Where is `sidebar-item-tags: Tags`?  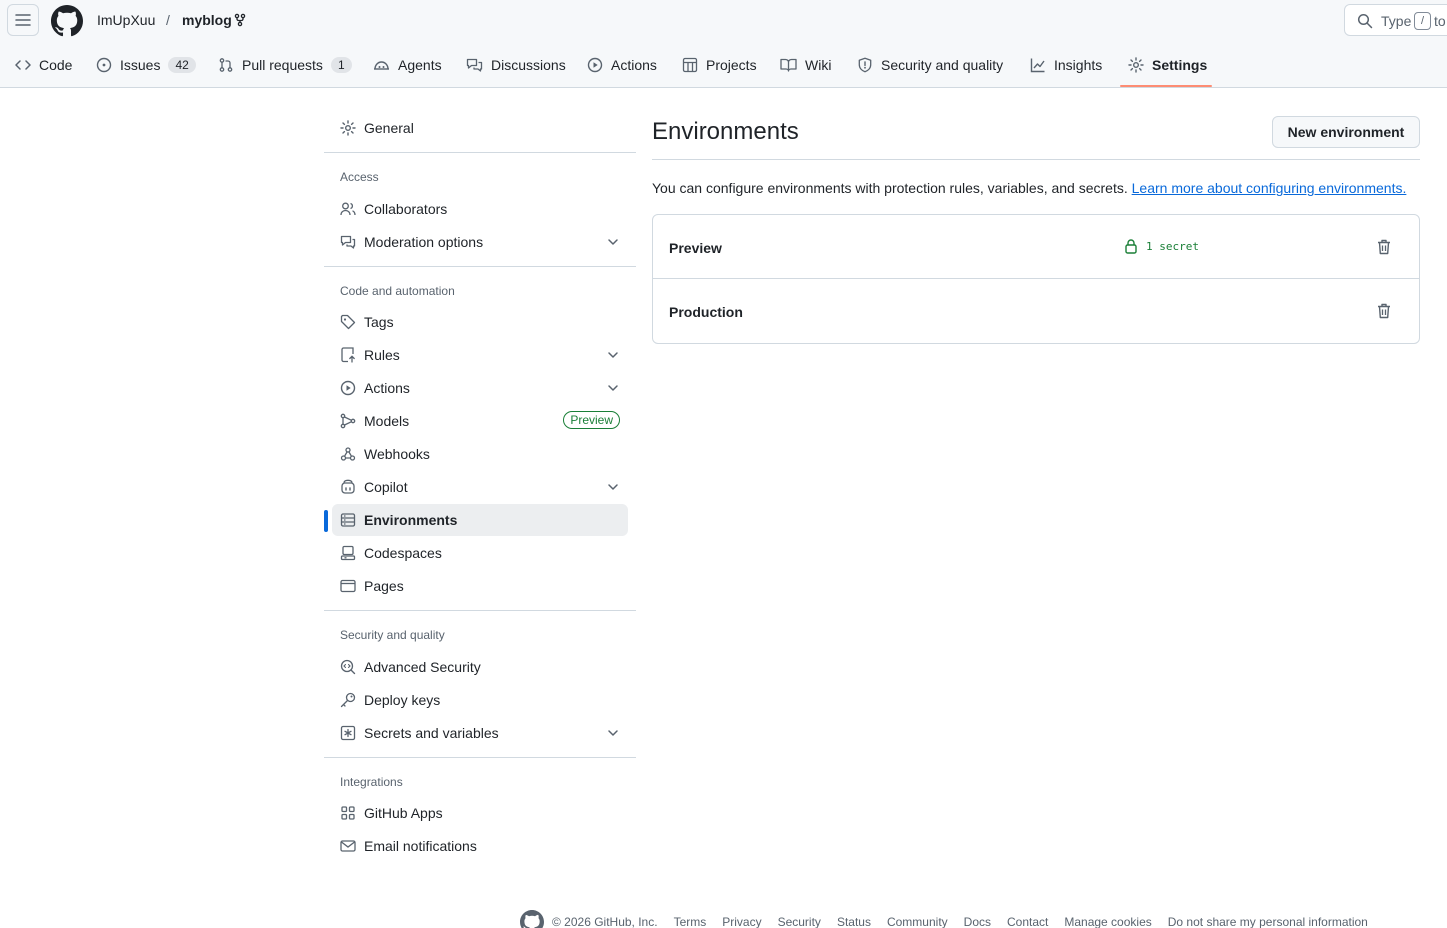 sidebar-item-tags: Tags is located at coordinates (480, 322).